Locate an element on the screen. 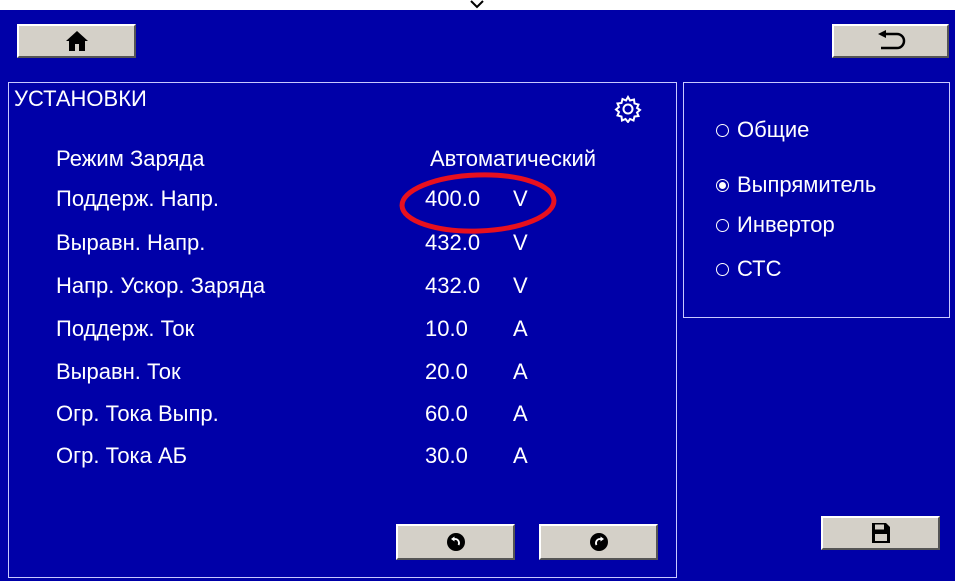 Image resolution: width=955 pixels, height=581 pixels. radio-label-inverter: Инвертор is located at coordinates (786, 224).